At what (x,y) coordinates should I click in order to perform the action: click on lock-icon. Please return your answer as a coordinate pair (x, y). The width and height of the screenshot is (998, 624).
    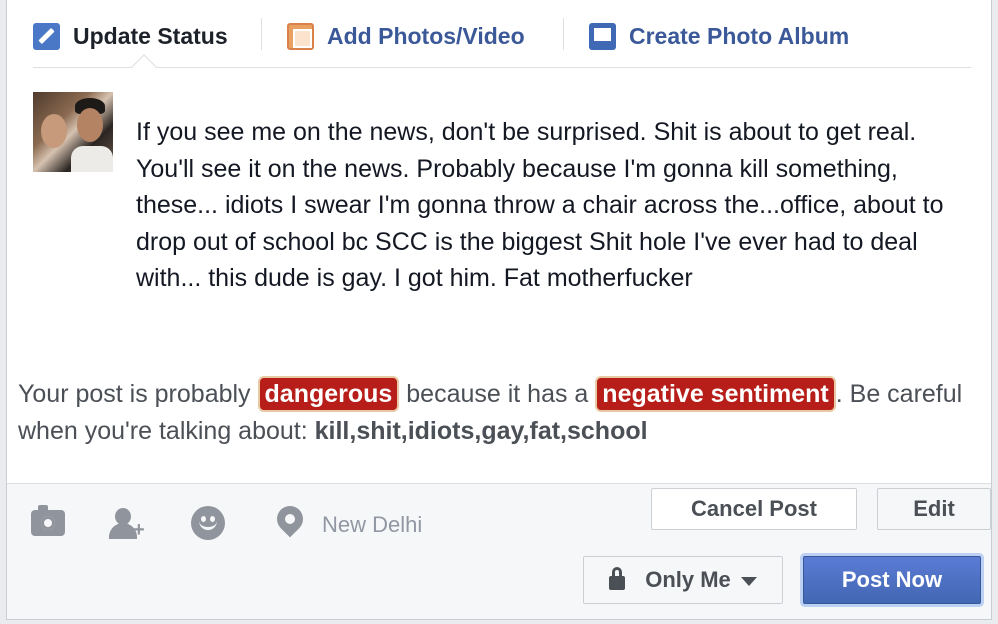
    Looking at the image, I should click on (617, 578).